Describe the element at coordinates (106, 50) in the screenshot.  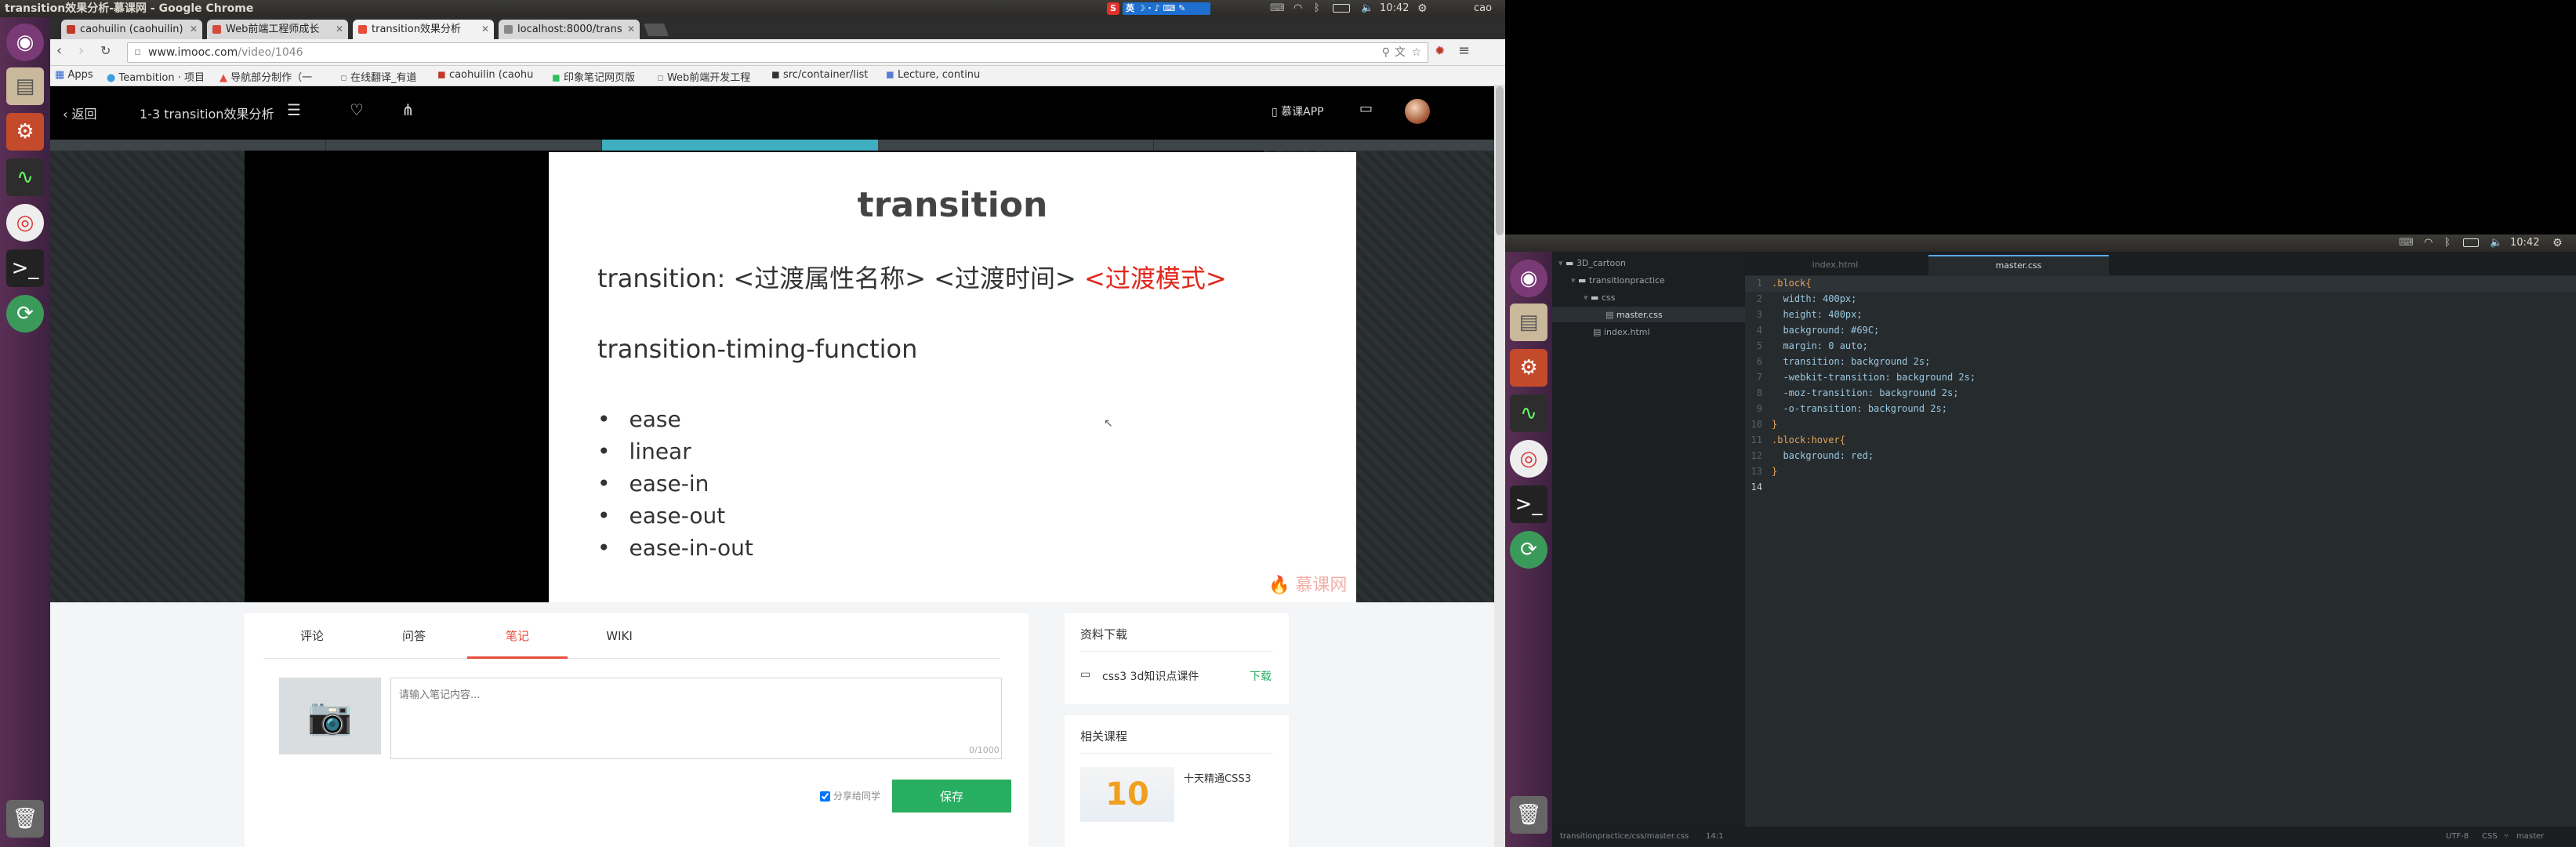
I see `reload-icon: ↻` at that location.